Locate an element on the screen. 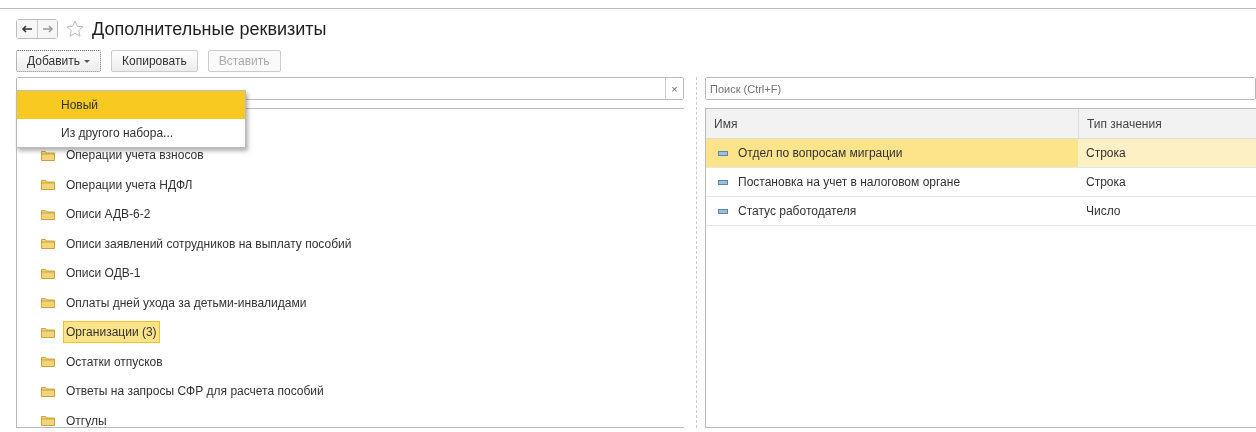 The width and height of the screenshot is (1256, 432). column-header: Имя is located at coordinates (892, 123).